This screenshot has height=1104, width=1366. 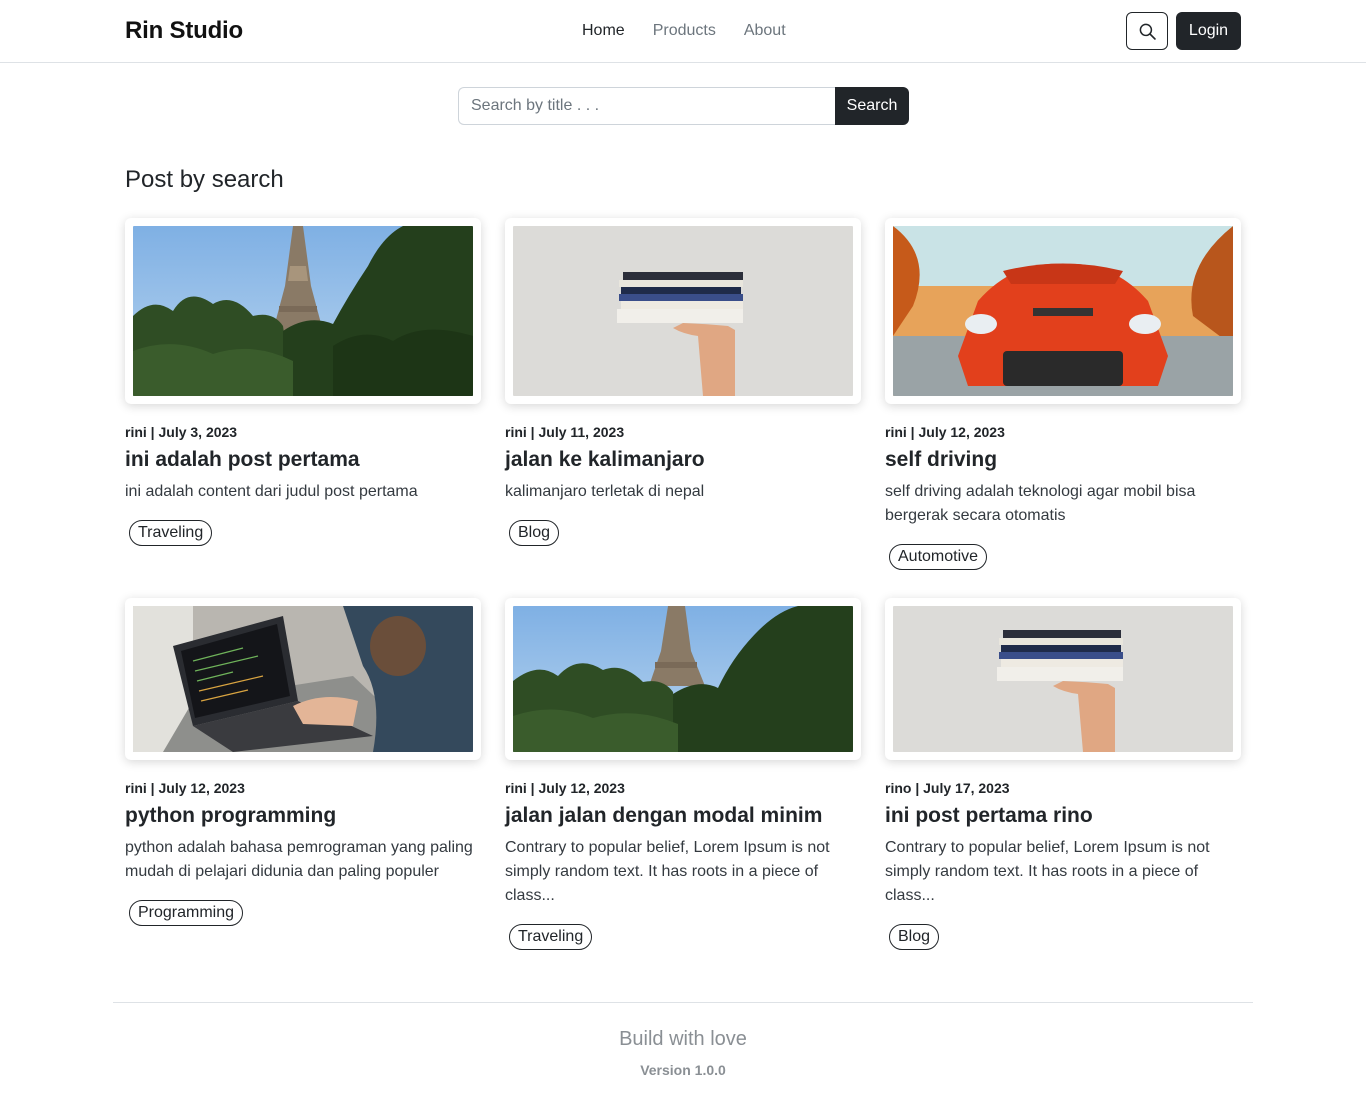 I want to click on nav-links: Home Products About, so click(x=684, y=31).